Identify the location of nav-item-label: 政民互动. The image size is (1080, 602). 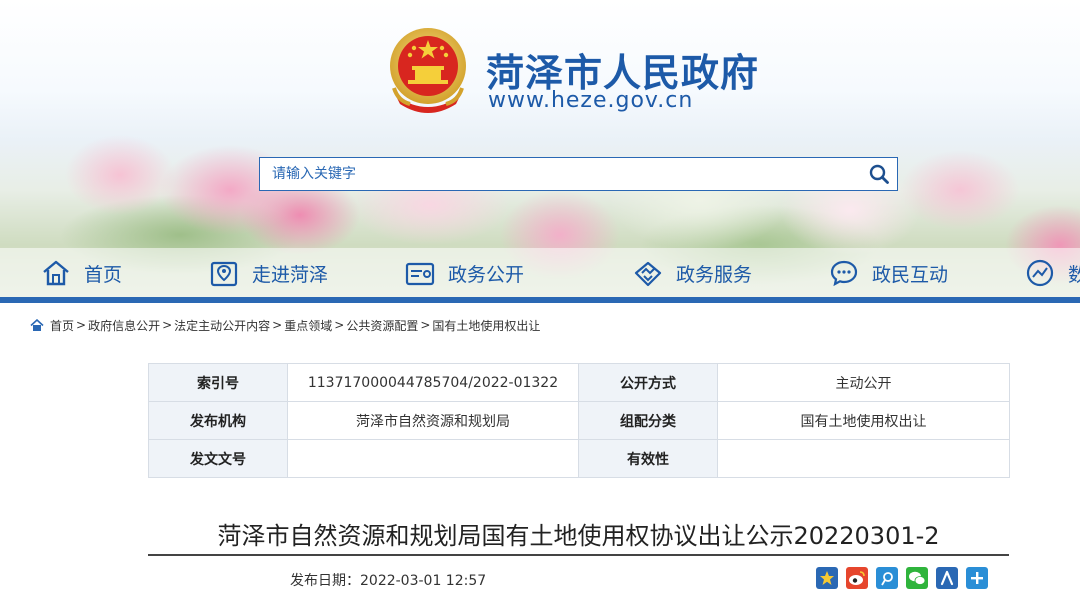
(910, 274).